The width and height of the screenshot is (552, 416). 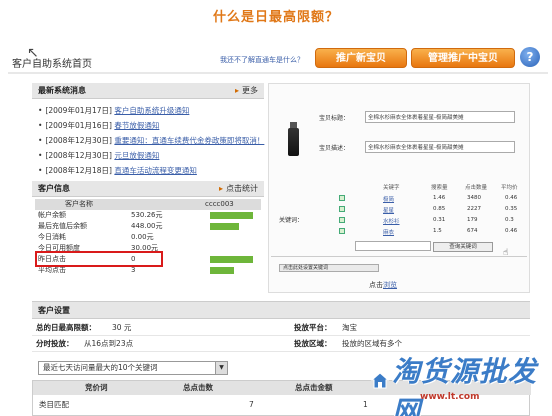 What do you see at coordinates (440, 147) in the screenshot?
I see `preview-desc-input: 全棉水杉麻衣全体裹着星星-极简甜美摊` at bounding box center [440, 147].